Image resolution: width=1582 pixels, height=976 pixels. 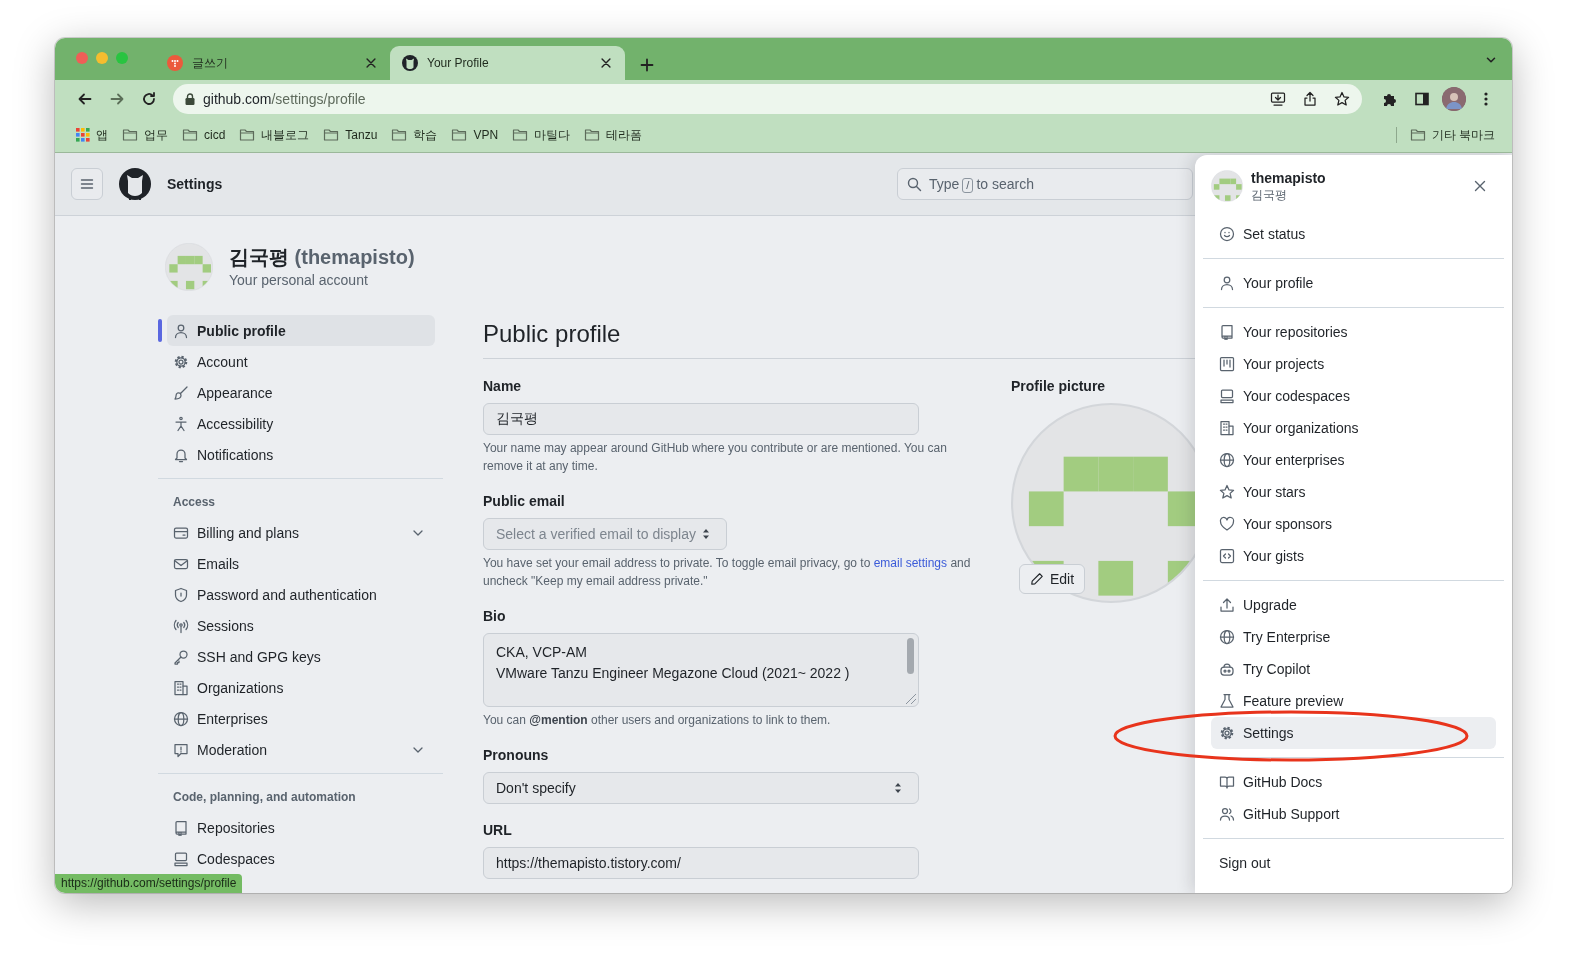 I want to click on new-tab-button, so click(x=647, y=65).